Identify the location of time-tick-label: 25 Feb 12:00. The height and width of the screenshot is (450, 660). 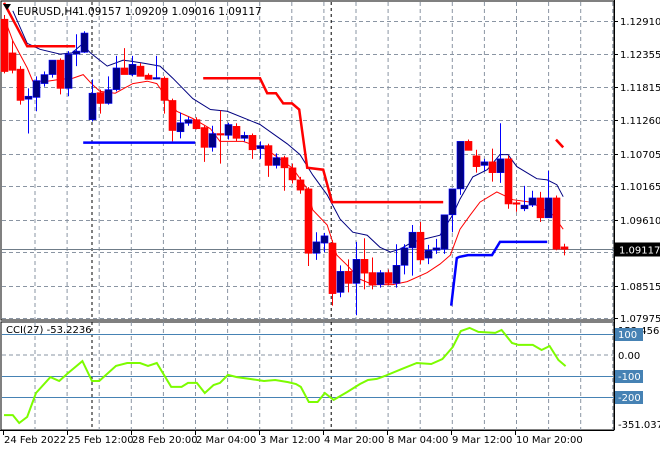
(101, 440).